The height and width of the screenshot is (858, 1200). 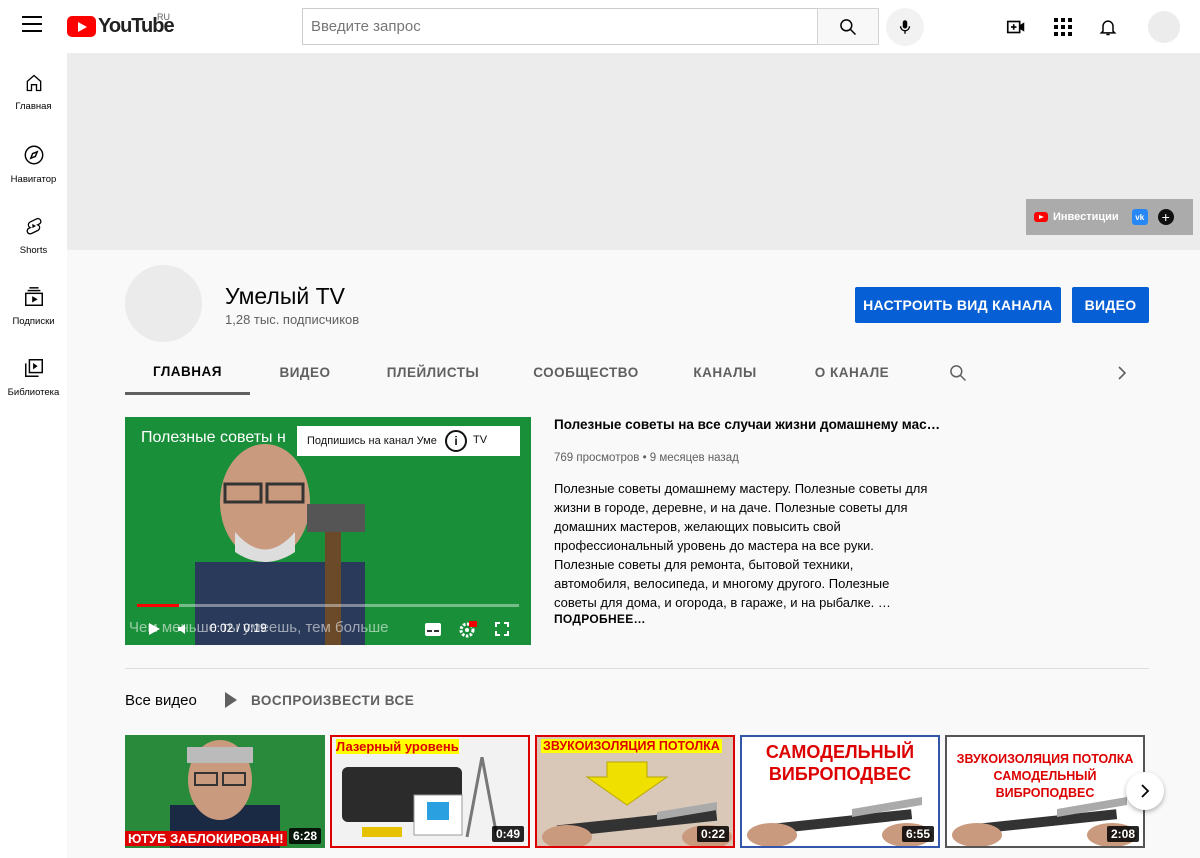 I want to click on tab-playlists: ПЛЕЙЛИСТЫ, so click(x=433, y=372).